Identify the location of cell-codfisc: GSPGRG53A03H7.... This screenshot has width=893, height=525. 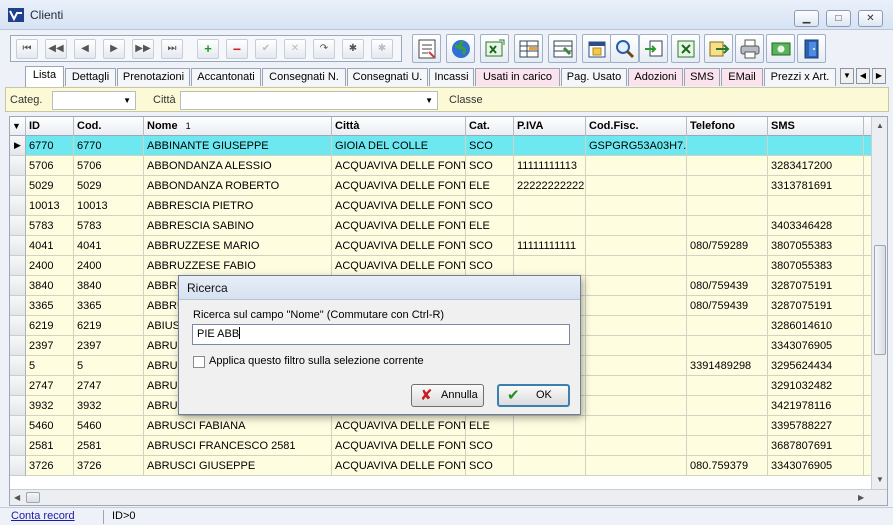
(636, 146).